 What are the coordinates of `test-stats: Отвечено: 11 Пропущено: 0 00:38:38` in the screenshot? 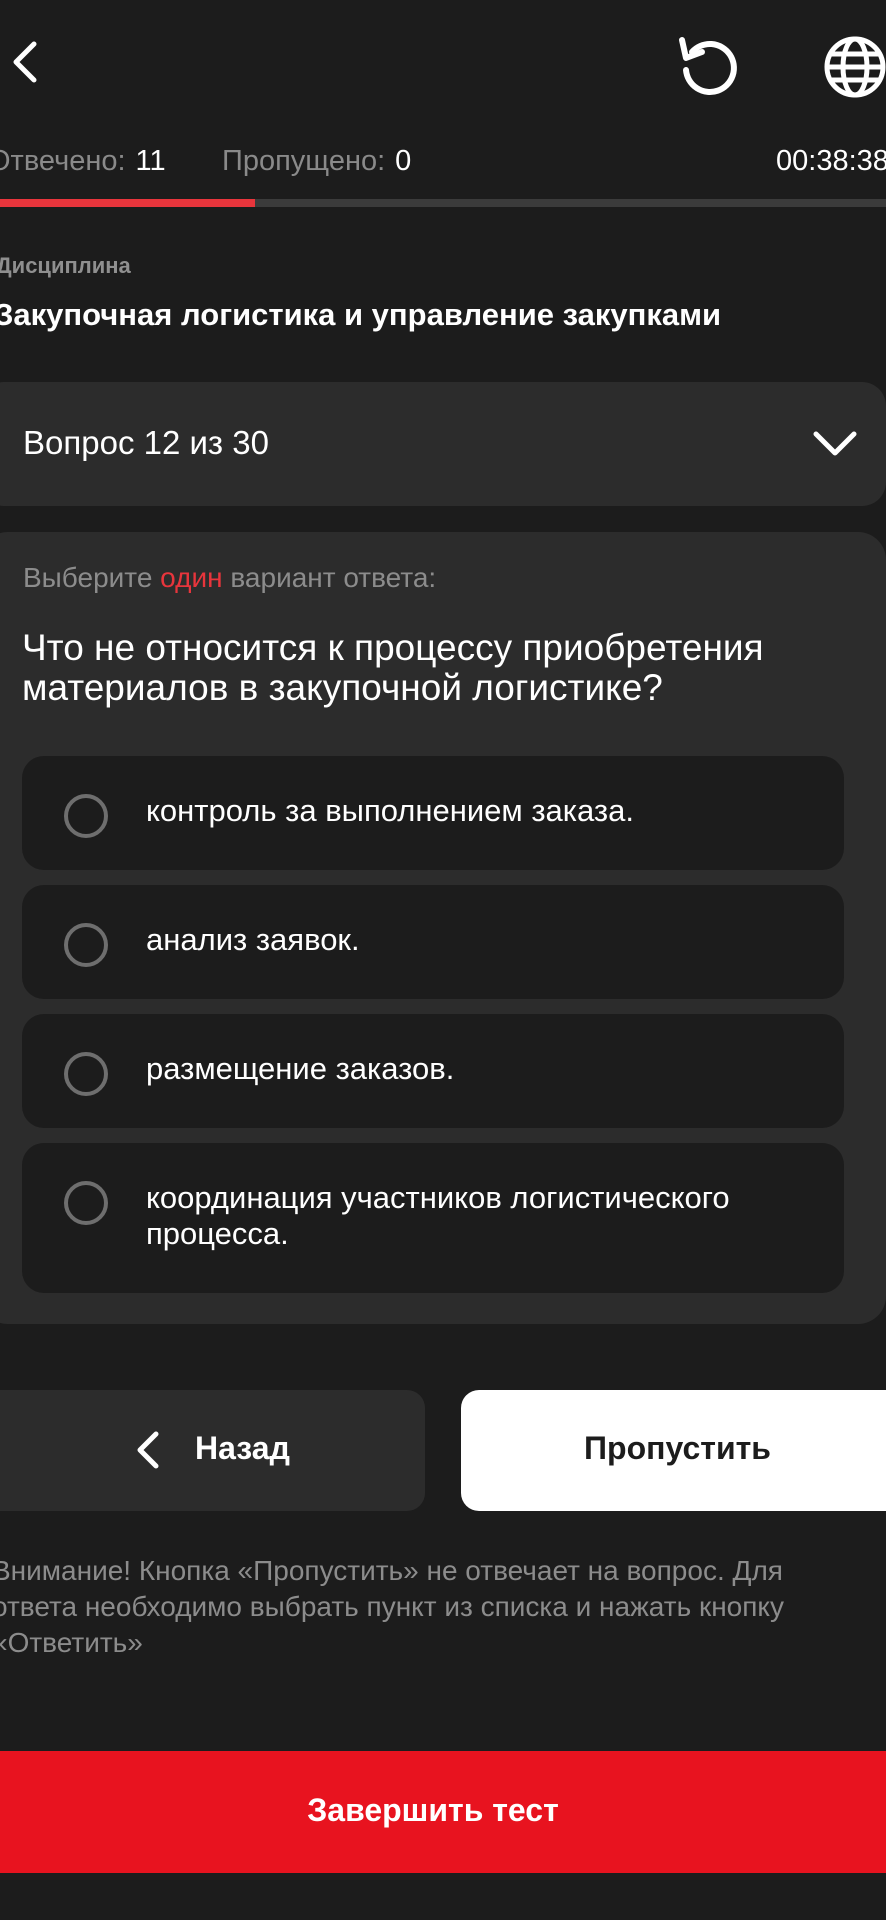 It's located at (443, 165).